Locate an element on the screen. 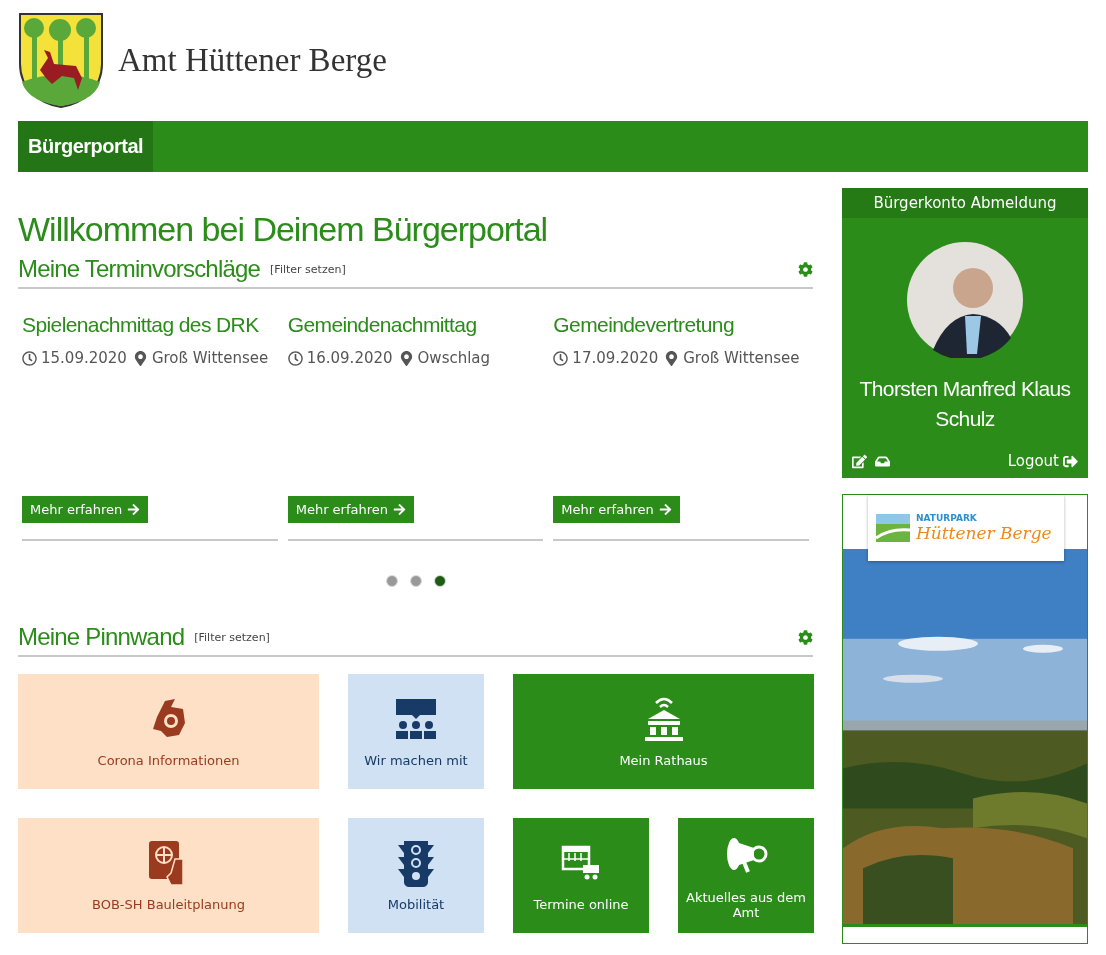 This screenshot has height=955, width=1106. nav-tab: Bürgerportal is located at coordinates (86, 146).